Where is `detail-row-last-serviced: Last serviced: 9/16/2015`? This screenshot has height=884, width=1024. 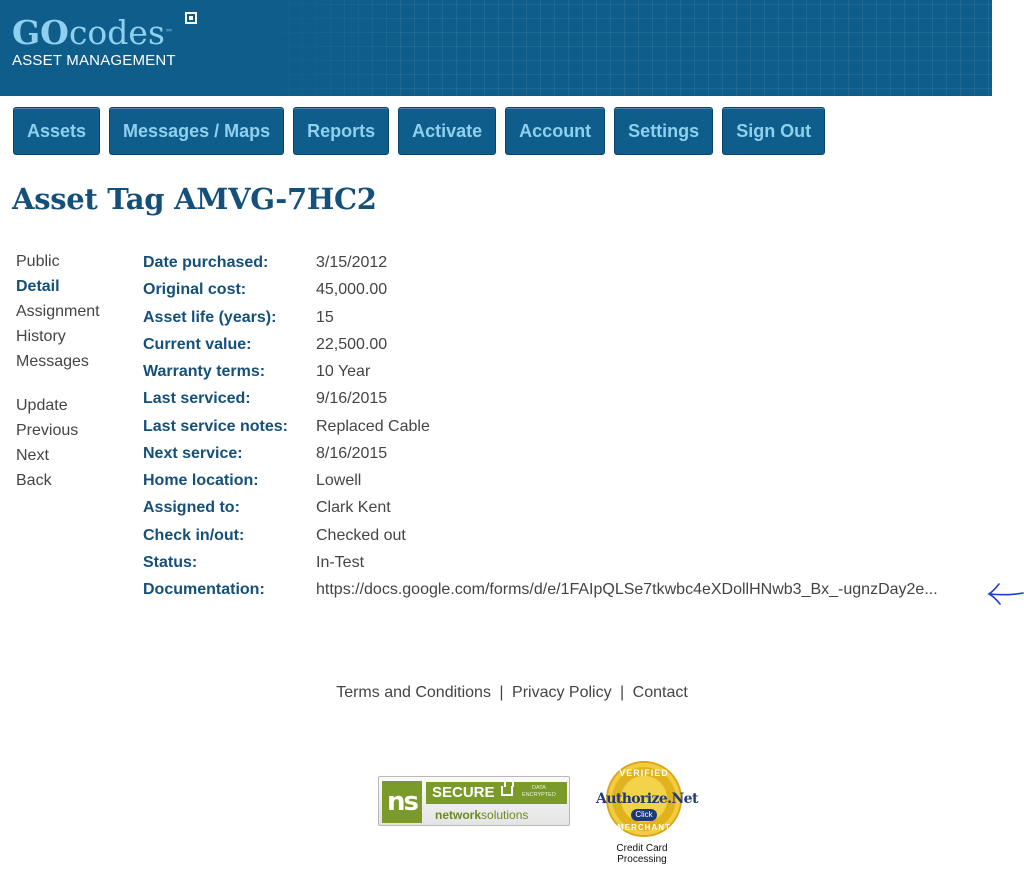 detail-row-last-serviced: Last serviced: 9/16/2015 is located at coordinates (540, 402).